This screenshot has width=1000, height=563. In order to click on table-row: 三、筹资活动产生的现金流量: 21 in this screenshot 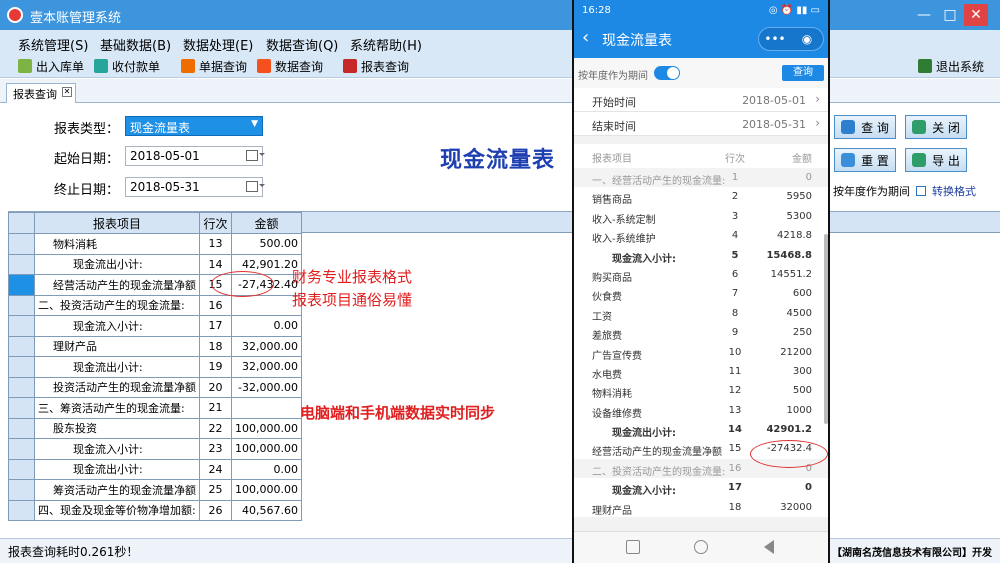, I will do `click(155, 408)`.